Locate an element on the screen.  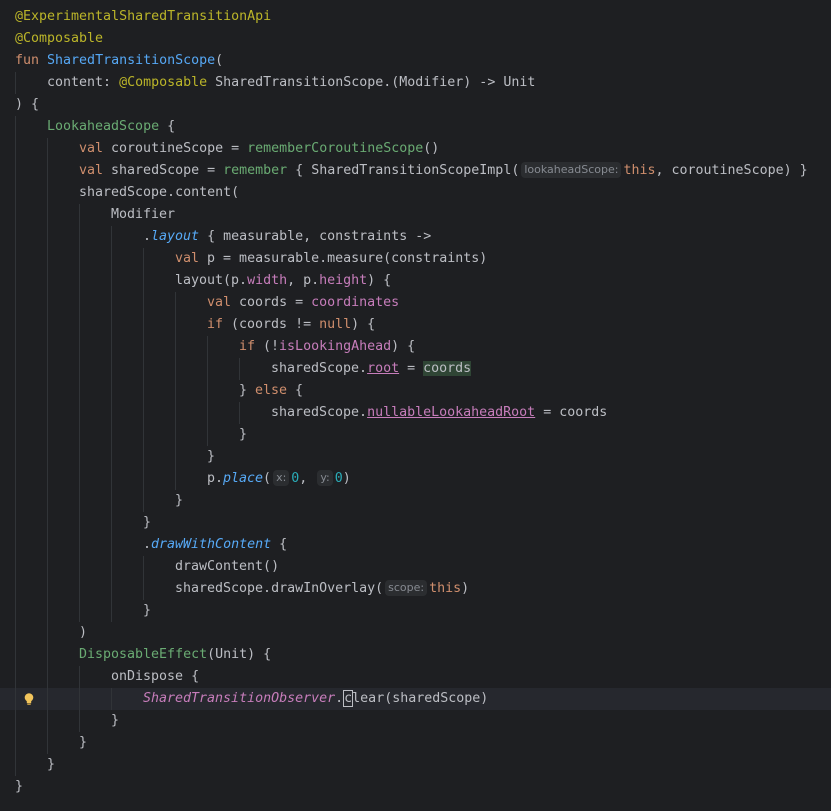
code-line: .layout { measurable, constraints -> is located at coordinates (423, 237).